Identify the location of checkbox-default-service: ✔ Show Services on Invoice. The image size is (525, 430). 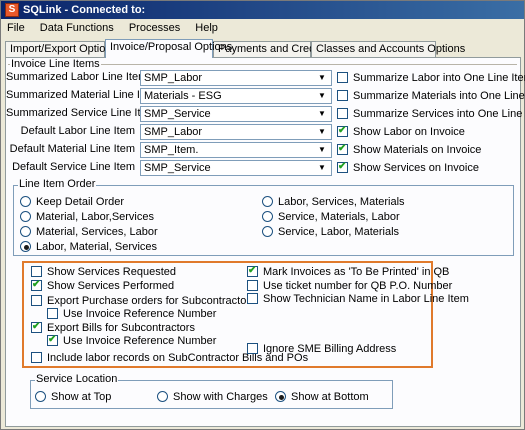
(408, 168).